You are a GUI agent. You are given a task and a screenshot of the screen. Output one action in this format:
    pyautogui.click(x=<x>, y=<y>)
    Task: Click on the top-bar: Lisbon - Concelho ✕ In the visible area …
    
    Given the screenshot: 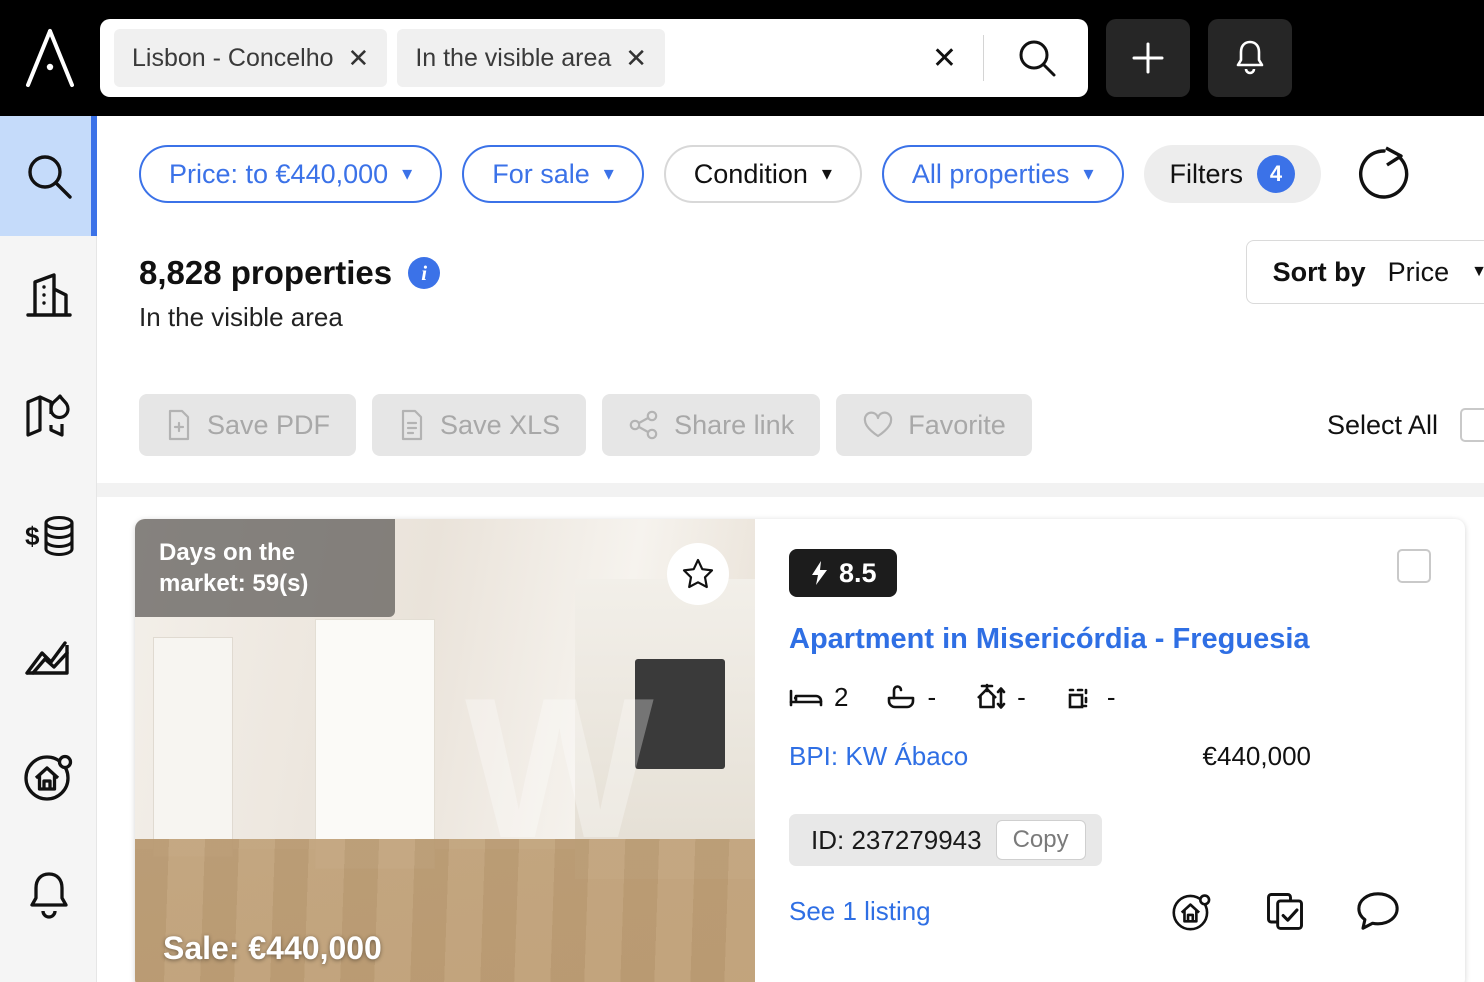 What is the action you would take?
    pyautogui.click(x=742, y=58)
    